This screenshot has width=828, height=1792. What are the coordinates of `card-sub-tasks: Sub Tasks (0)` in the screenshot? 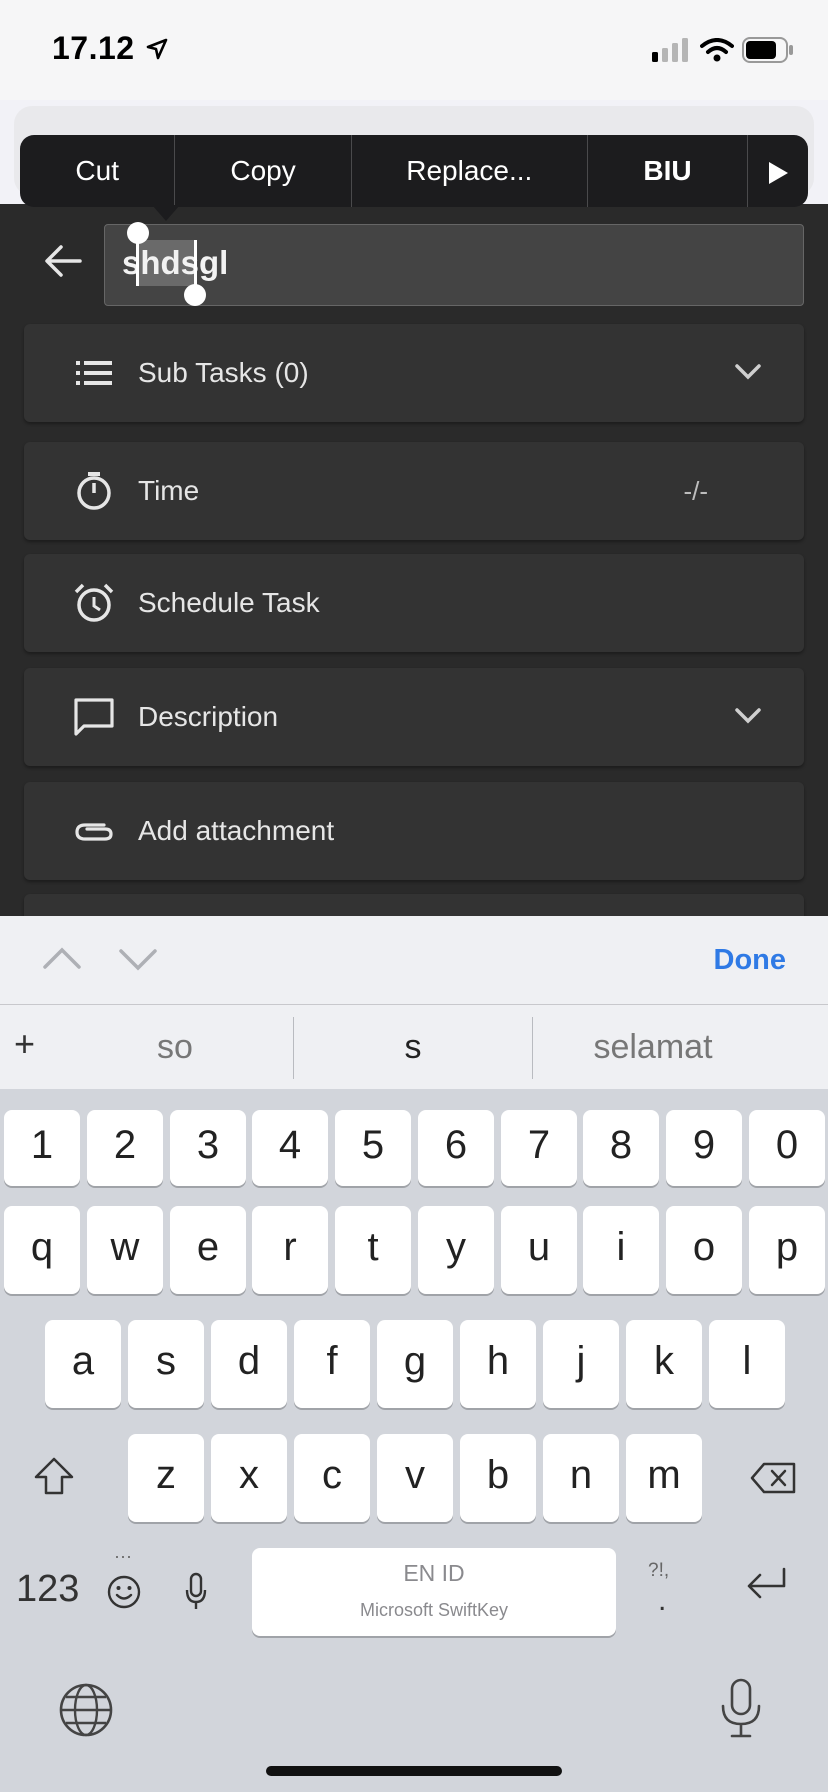 It's located at (414, 373).